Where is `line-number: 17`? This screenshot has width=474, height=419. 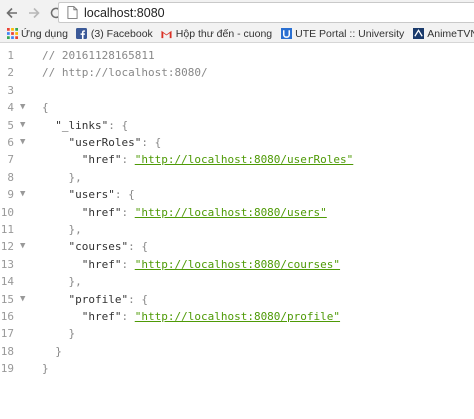
line-number: 17 is located at coordinates (7, 334).